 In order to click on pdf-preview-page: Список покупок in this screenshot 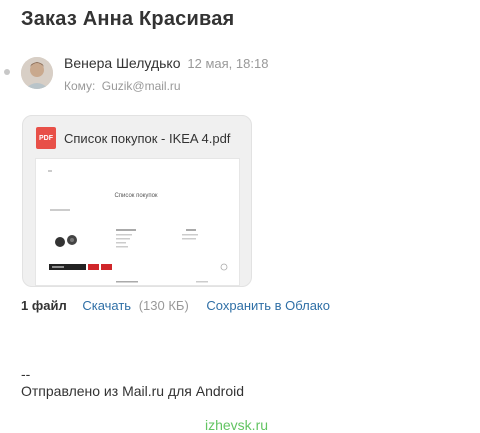, I will do `click(137, 222)`.